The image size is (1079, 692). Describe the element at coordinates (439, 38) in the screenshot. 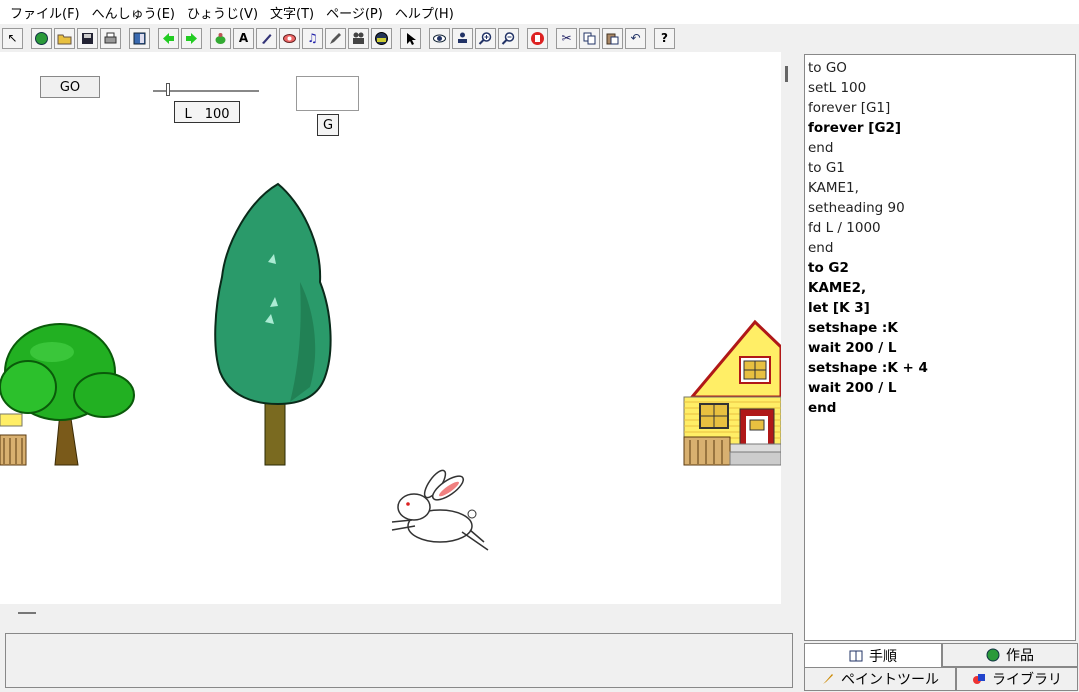

I see `eye-icon` at that location.